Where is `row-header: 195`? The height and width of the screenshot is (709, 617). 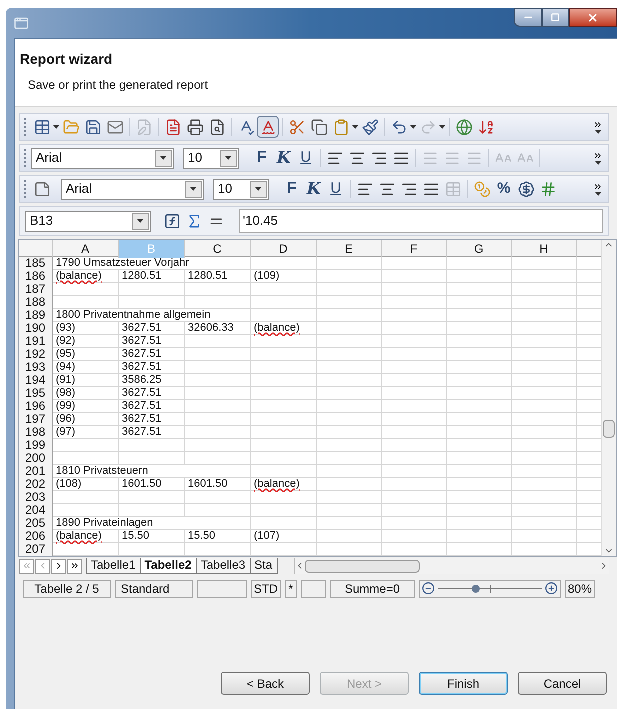 row-header: 195 is located at coordinates (36, 394).